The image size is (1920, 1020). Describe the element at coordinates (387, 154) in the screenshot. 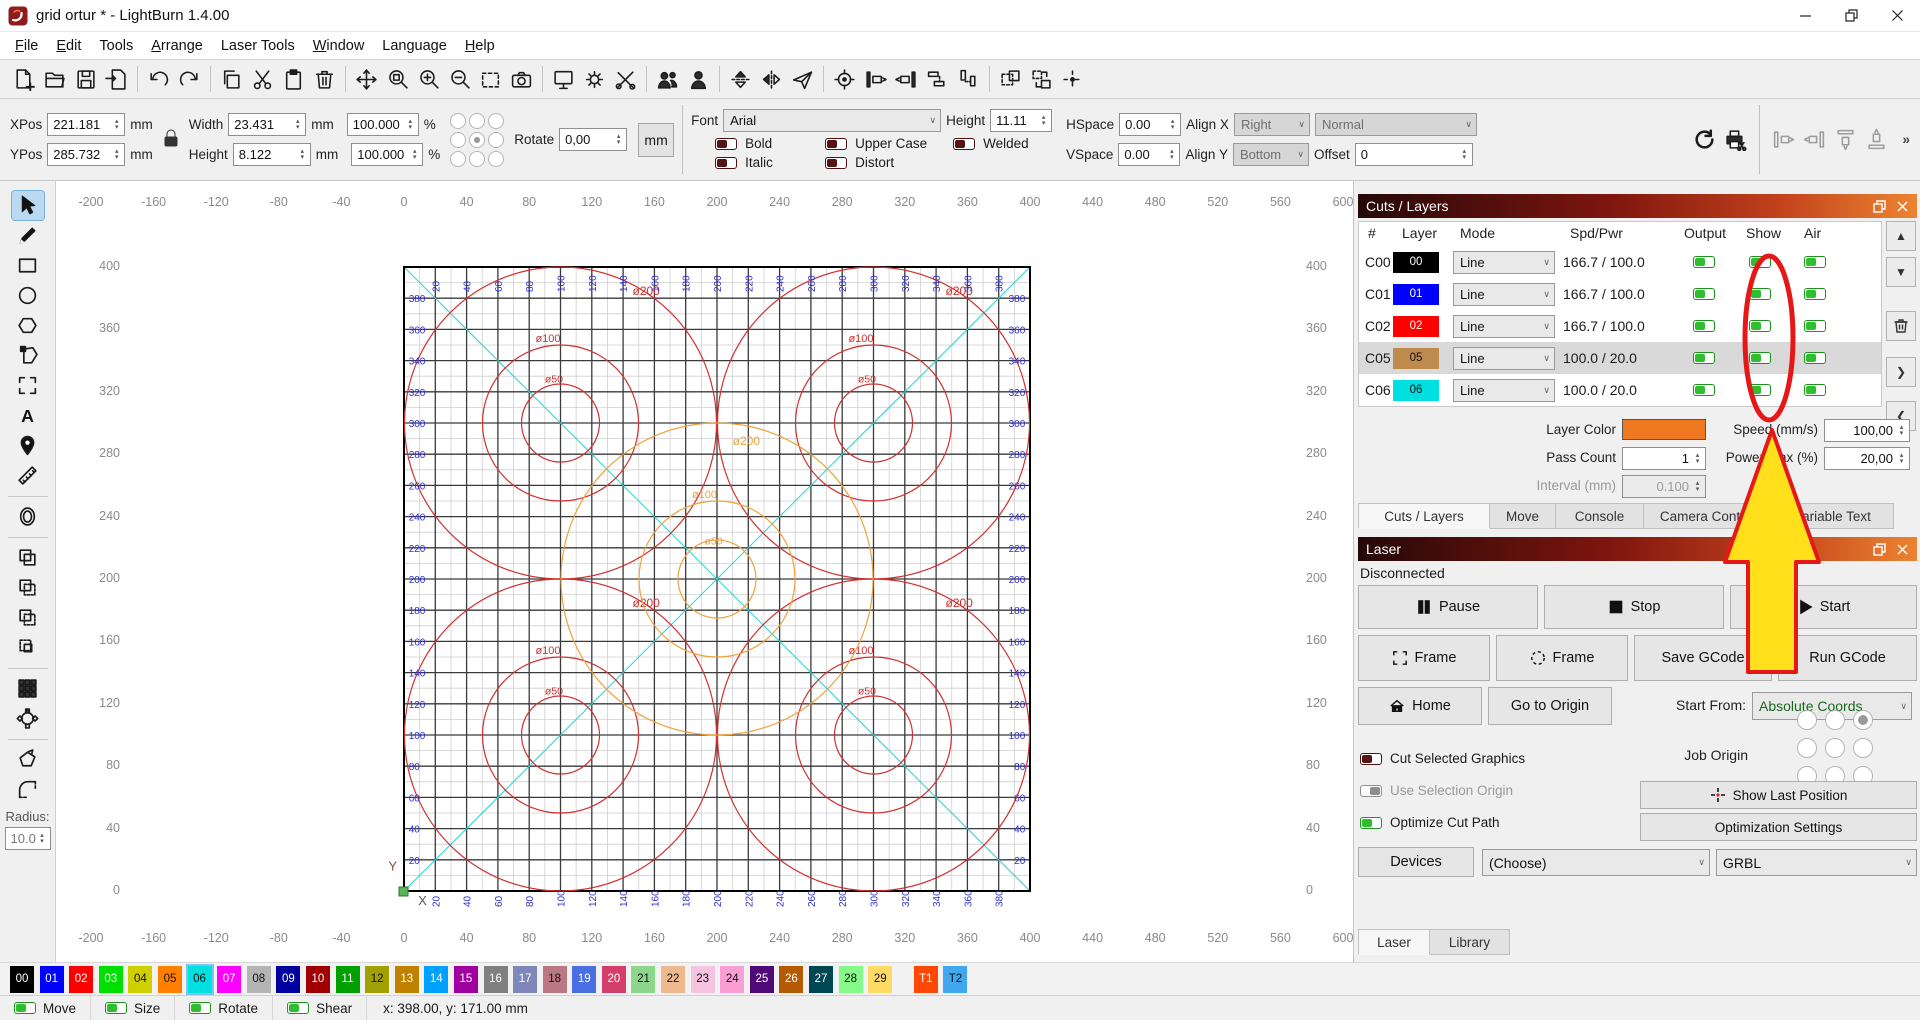

I see `height-percent-input: 100.000 ▴ ▾` at that location.